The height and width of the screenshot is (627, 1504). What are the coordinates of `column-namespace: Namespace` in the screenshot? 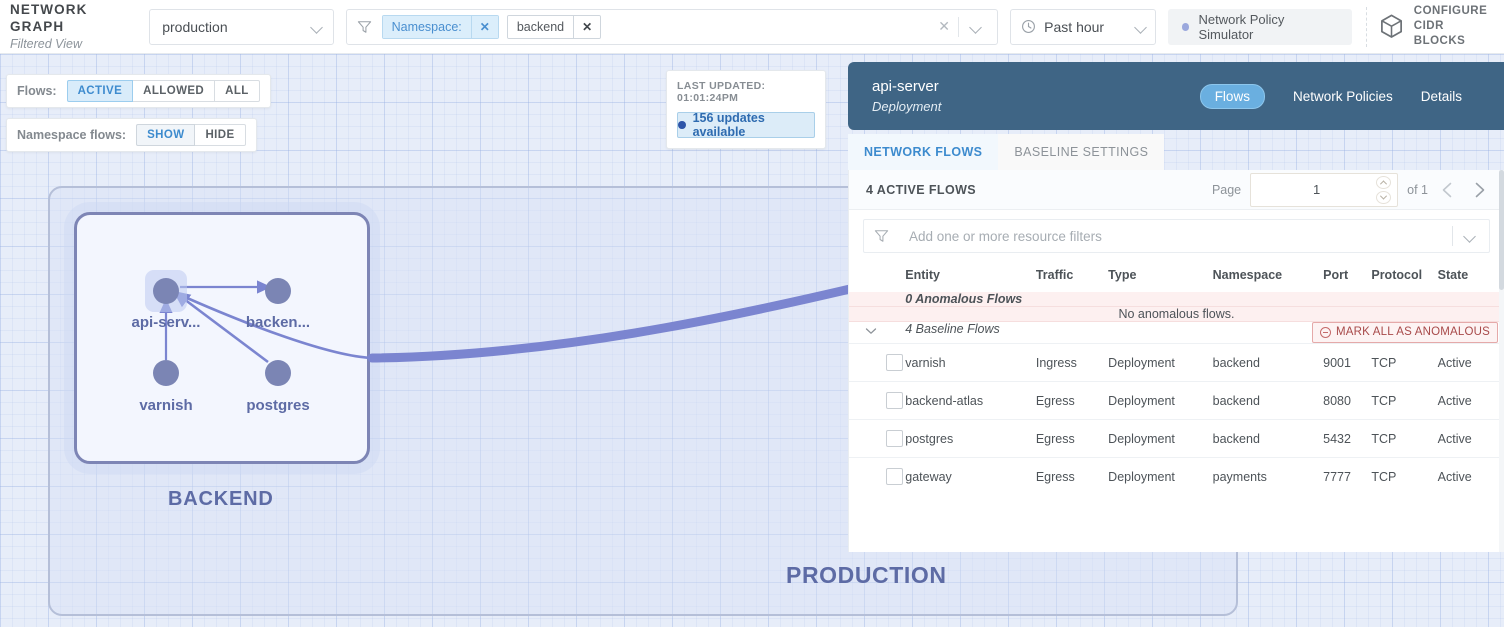 It's located at (1268, 277).